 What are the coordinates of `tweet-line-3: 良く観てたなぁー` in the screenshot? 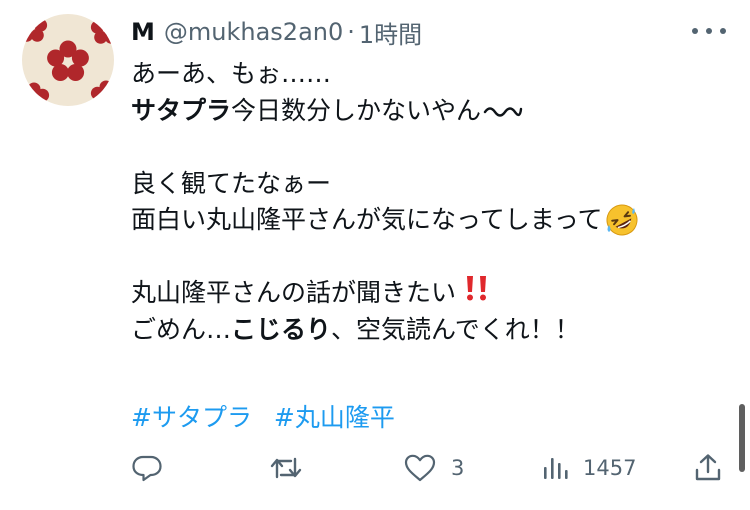 It's located at (431, 184).